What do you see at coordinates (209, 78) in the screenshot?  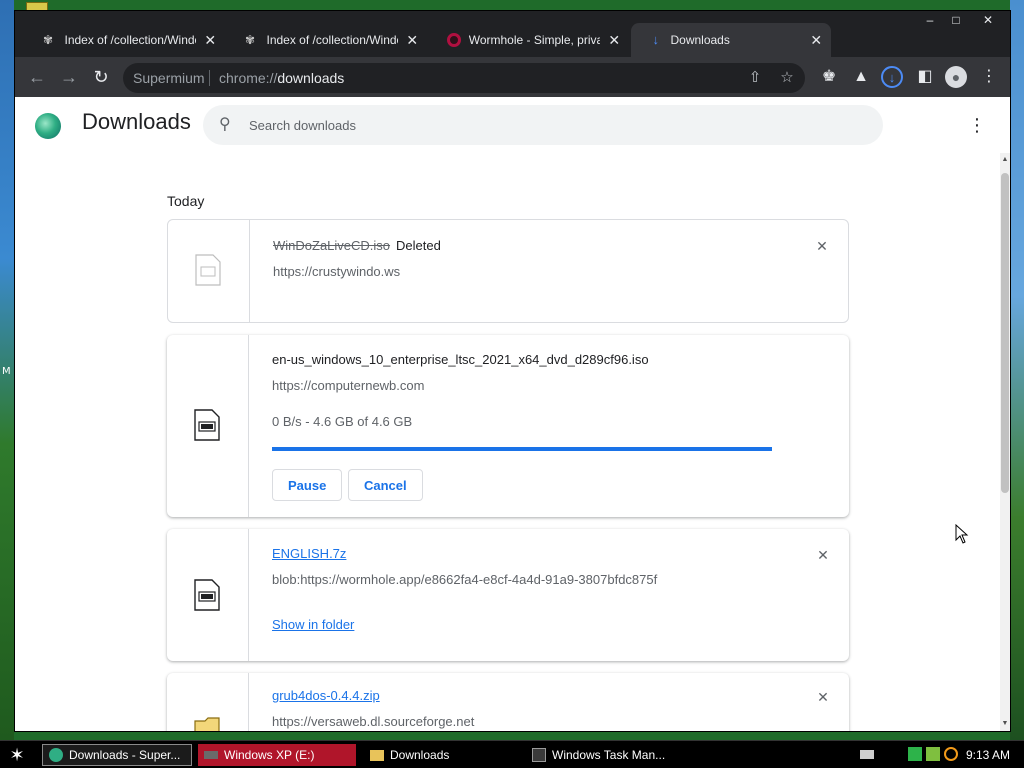 I see `address-separator` at bounding box center [209, 78].